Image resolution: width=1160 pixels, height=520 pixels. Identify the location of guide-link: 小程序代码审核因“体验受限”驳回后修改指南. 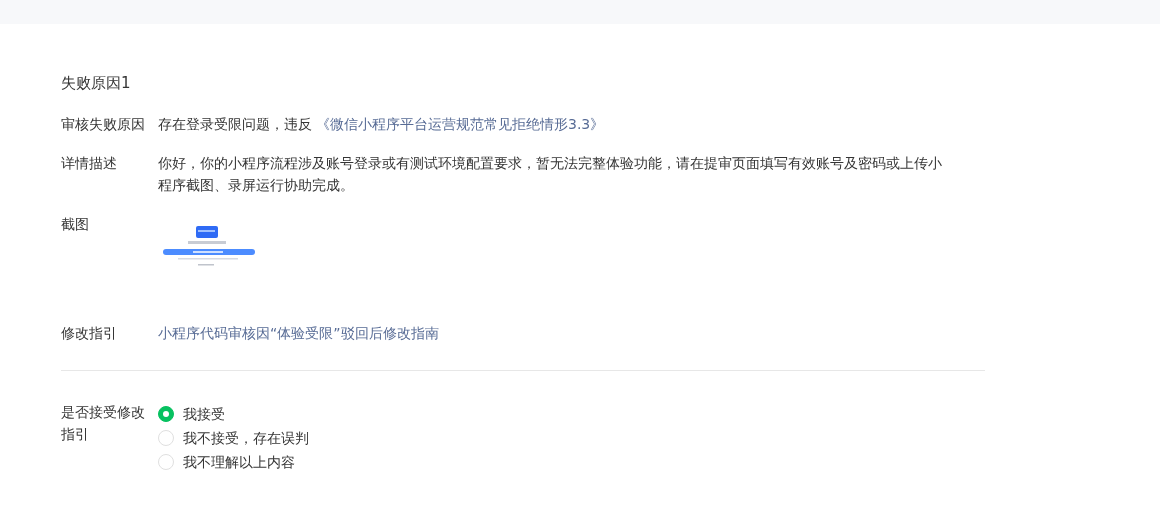
(298, 333).